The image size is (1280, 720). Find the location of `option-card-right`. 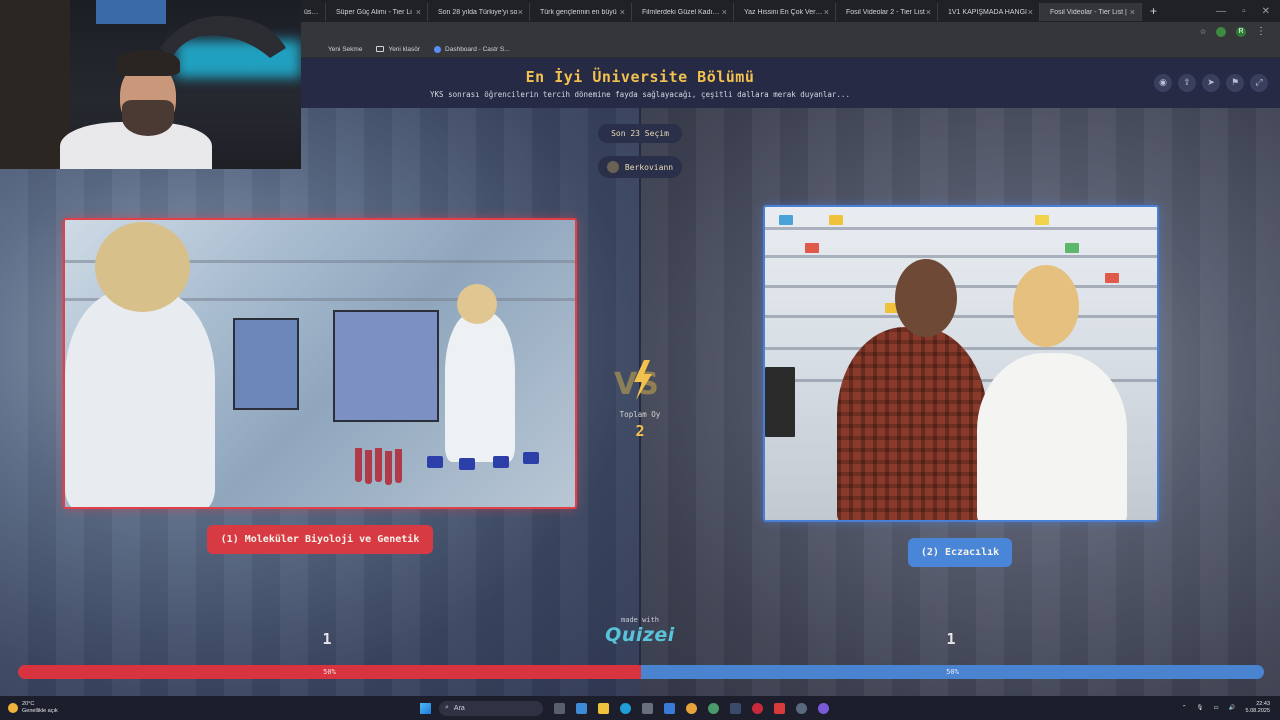

option-card-right is located at coordinates (961, 363).